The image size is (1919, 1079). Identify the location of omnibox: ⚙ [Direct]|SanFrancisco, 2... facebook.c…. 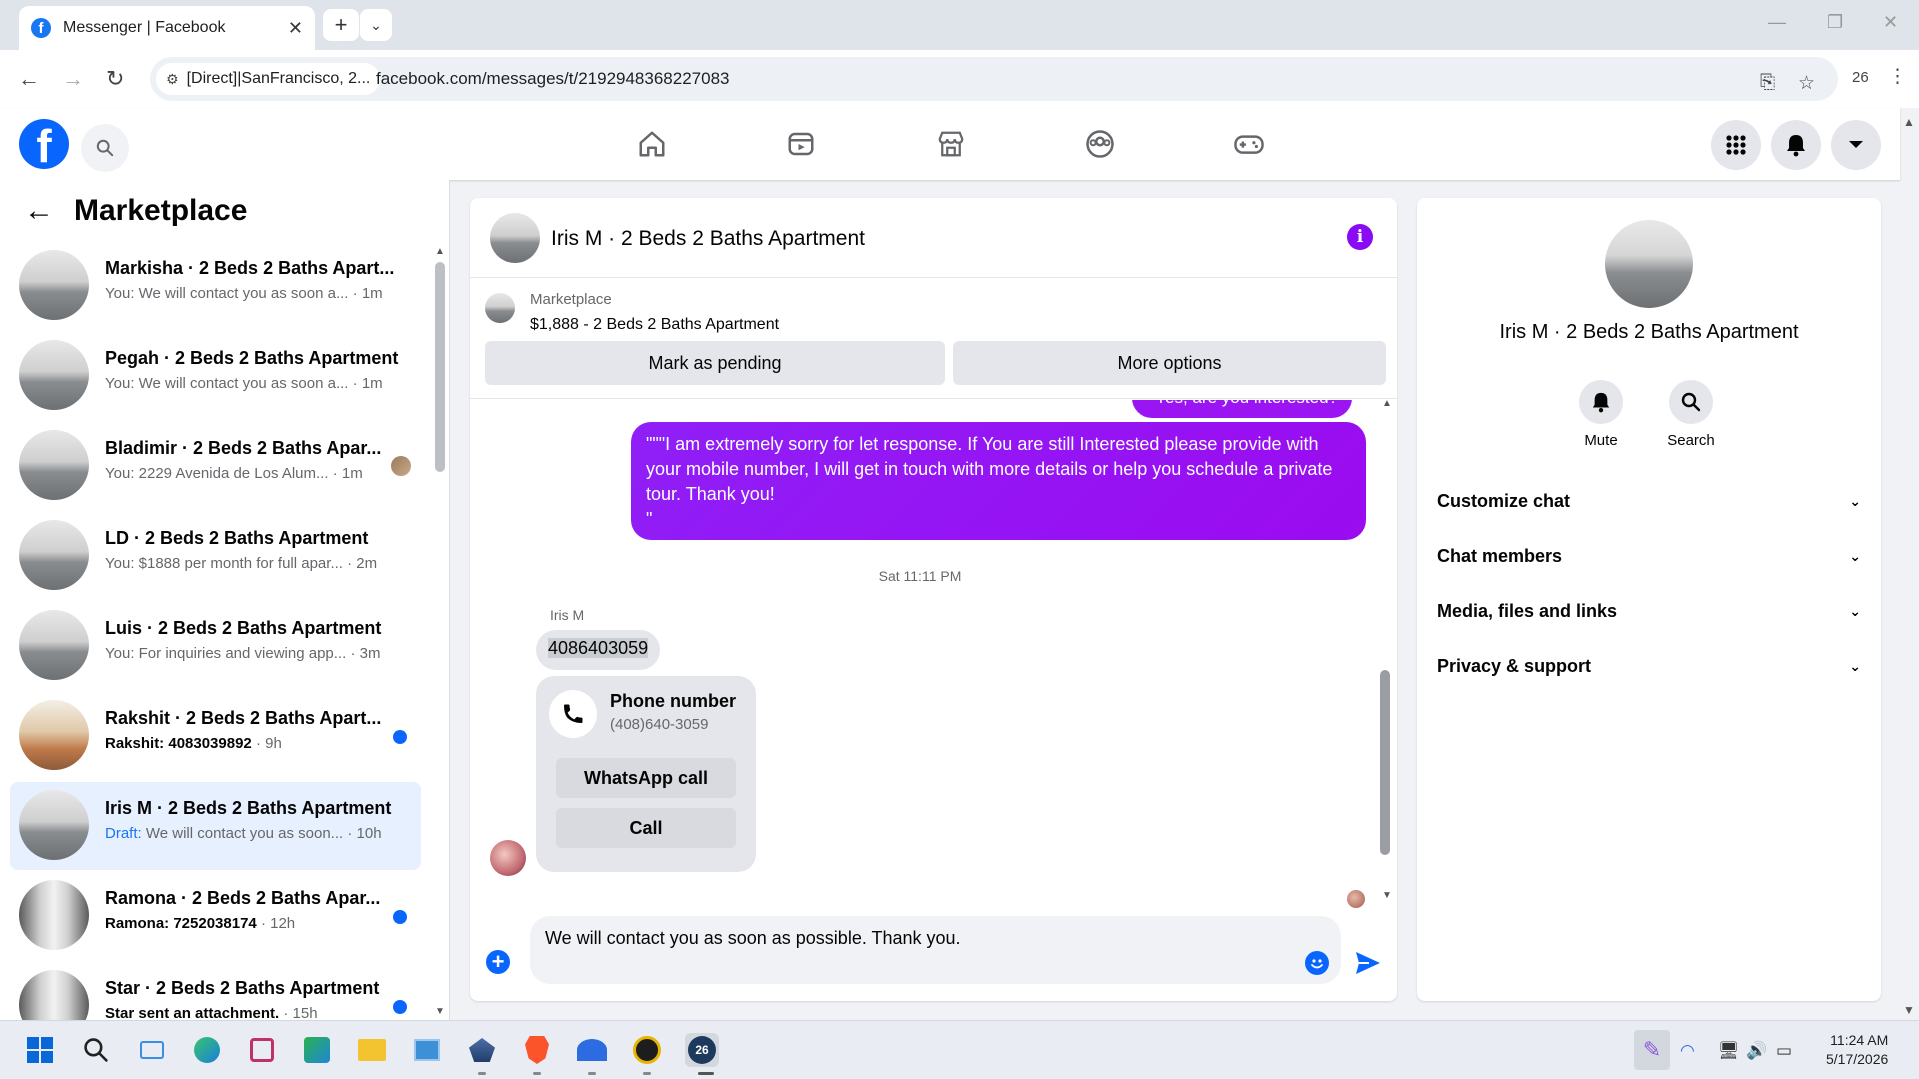
(994, 79).